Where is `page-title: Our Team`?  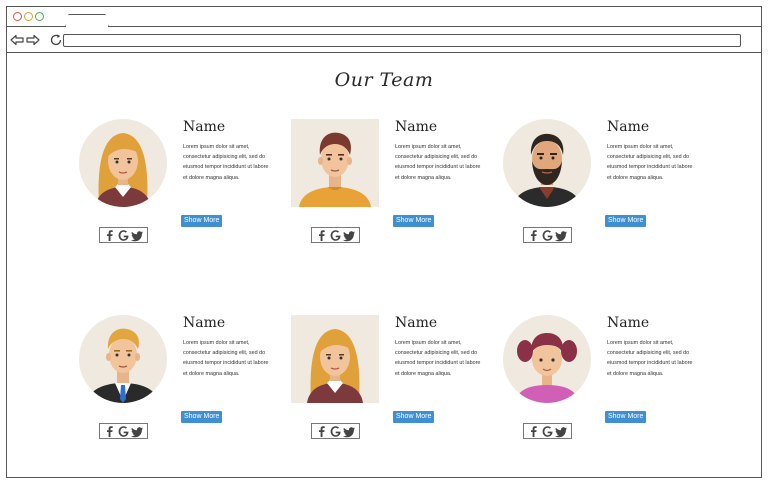 page-title: Our Team is located at coordinates (384, 80).